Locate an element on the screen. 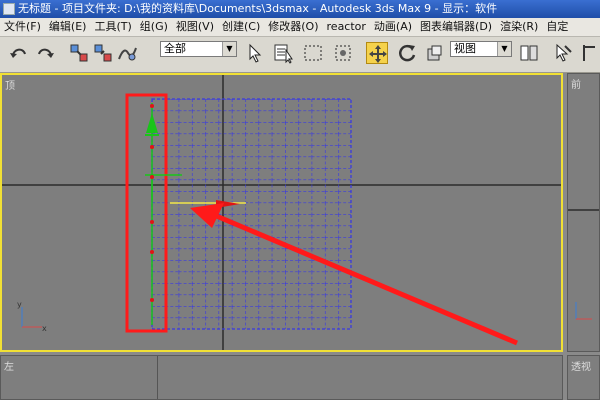  select-link-icon is located at coordinates (79, 53).